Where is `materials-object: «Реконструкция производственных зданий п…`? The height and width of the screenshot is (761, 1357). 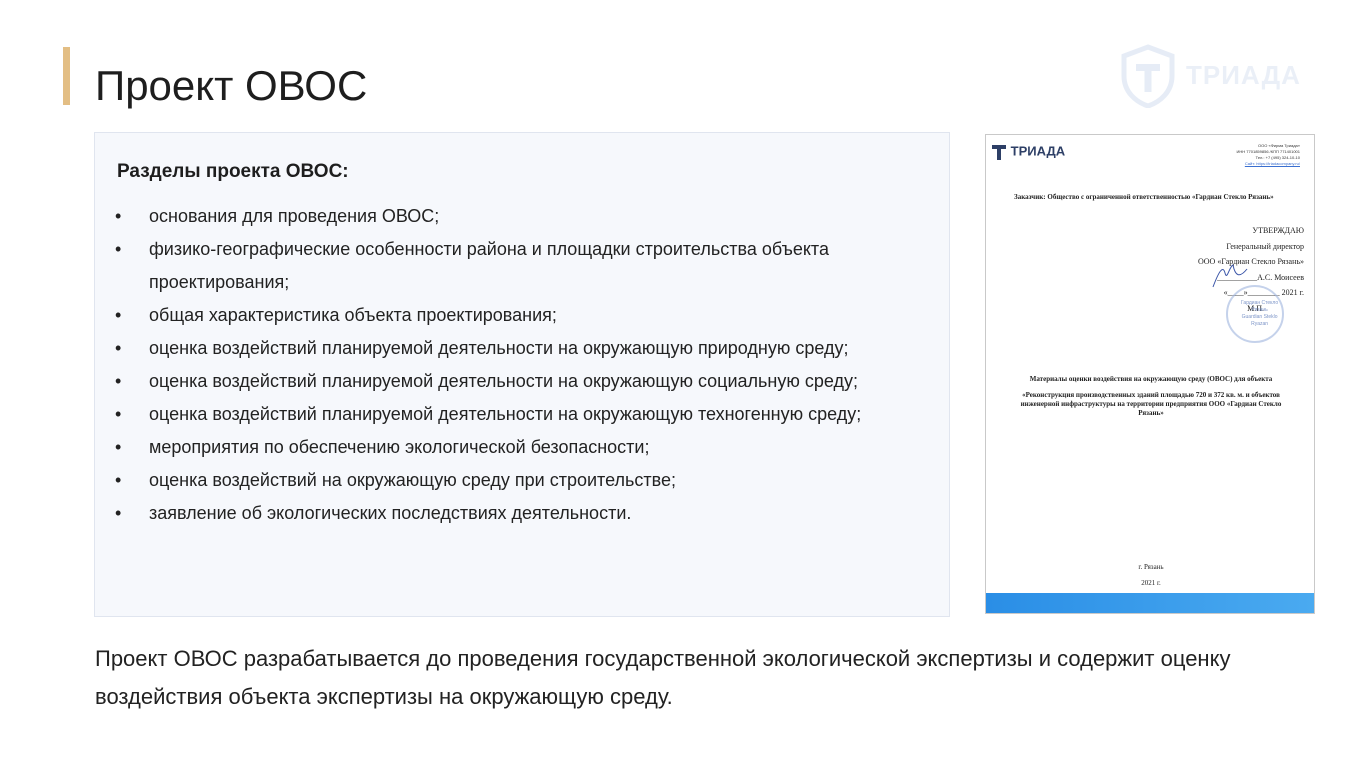
materials-object: «Реконструкция производственных зданий п… is located at coordinates (1151, 404).